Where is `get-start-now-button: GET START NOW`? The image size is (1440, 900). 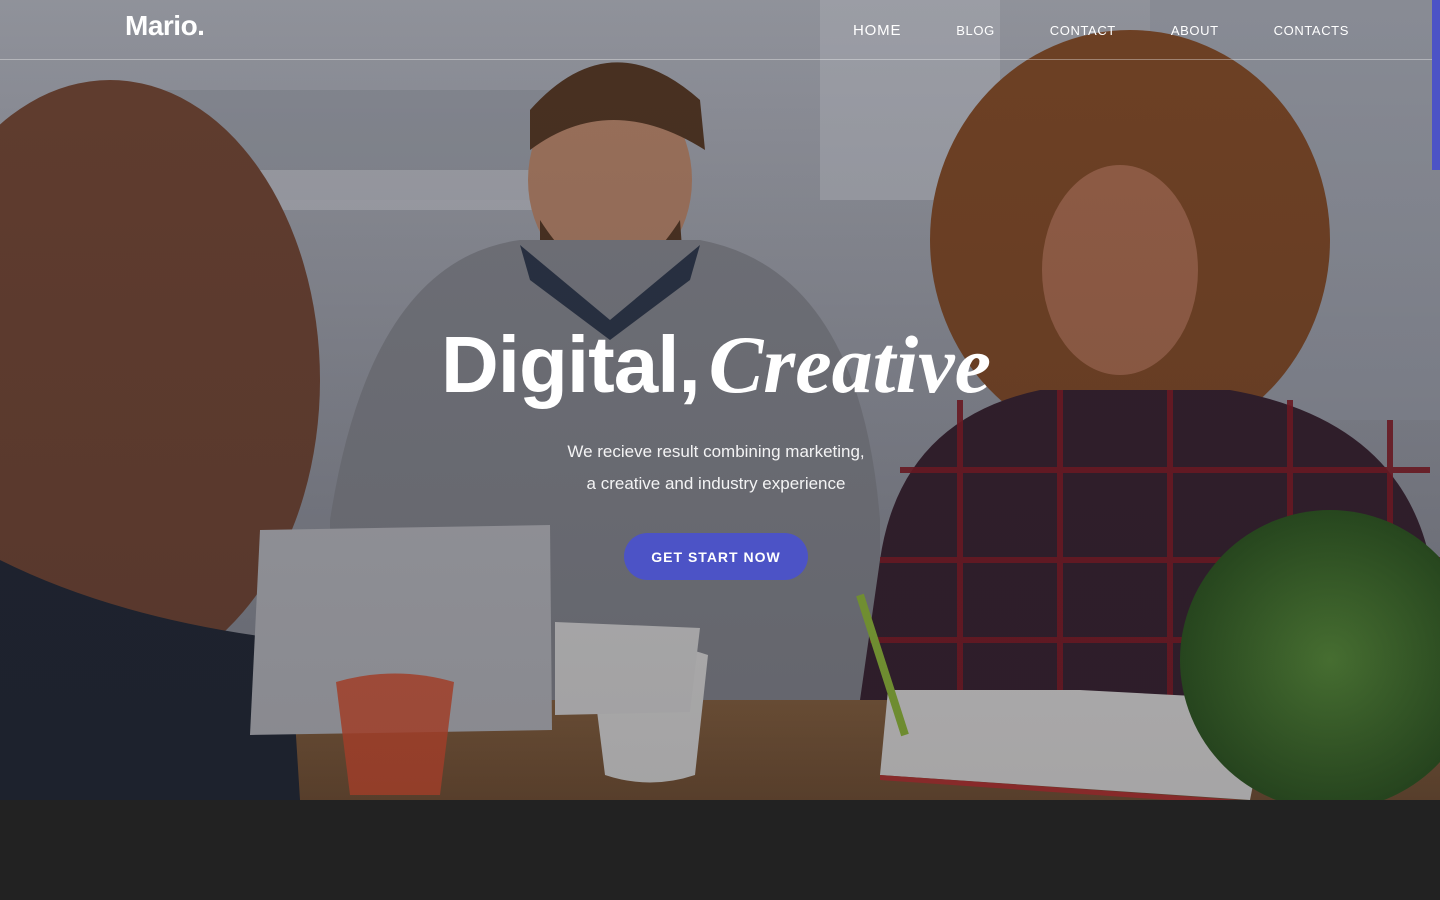
get-start-now-button: GET START NOW is located at coordinates (716, 556).